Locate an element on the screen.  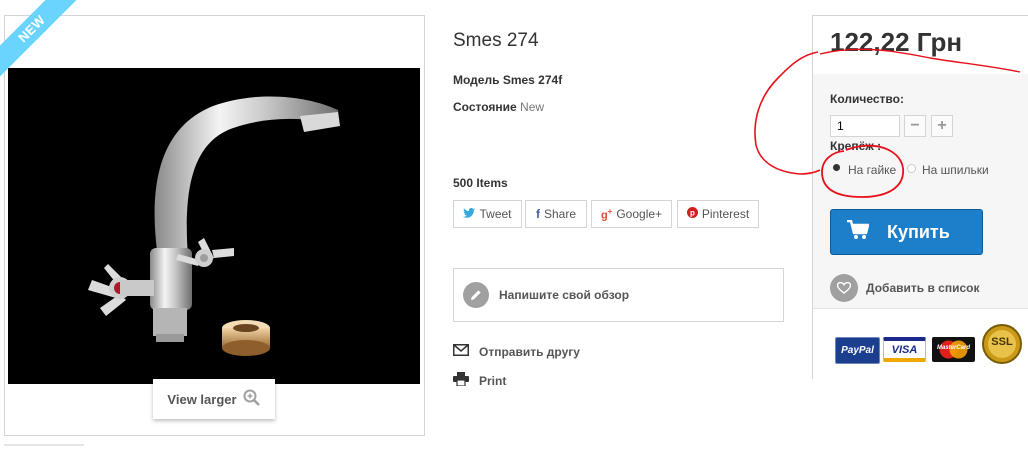
option-label-stud: На шпильки is located at coordinates (955, 170).